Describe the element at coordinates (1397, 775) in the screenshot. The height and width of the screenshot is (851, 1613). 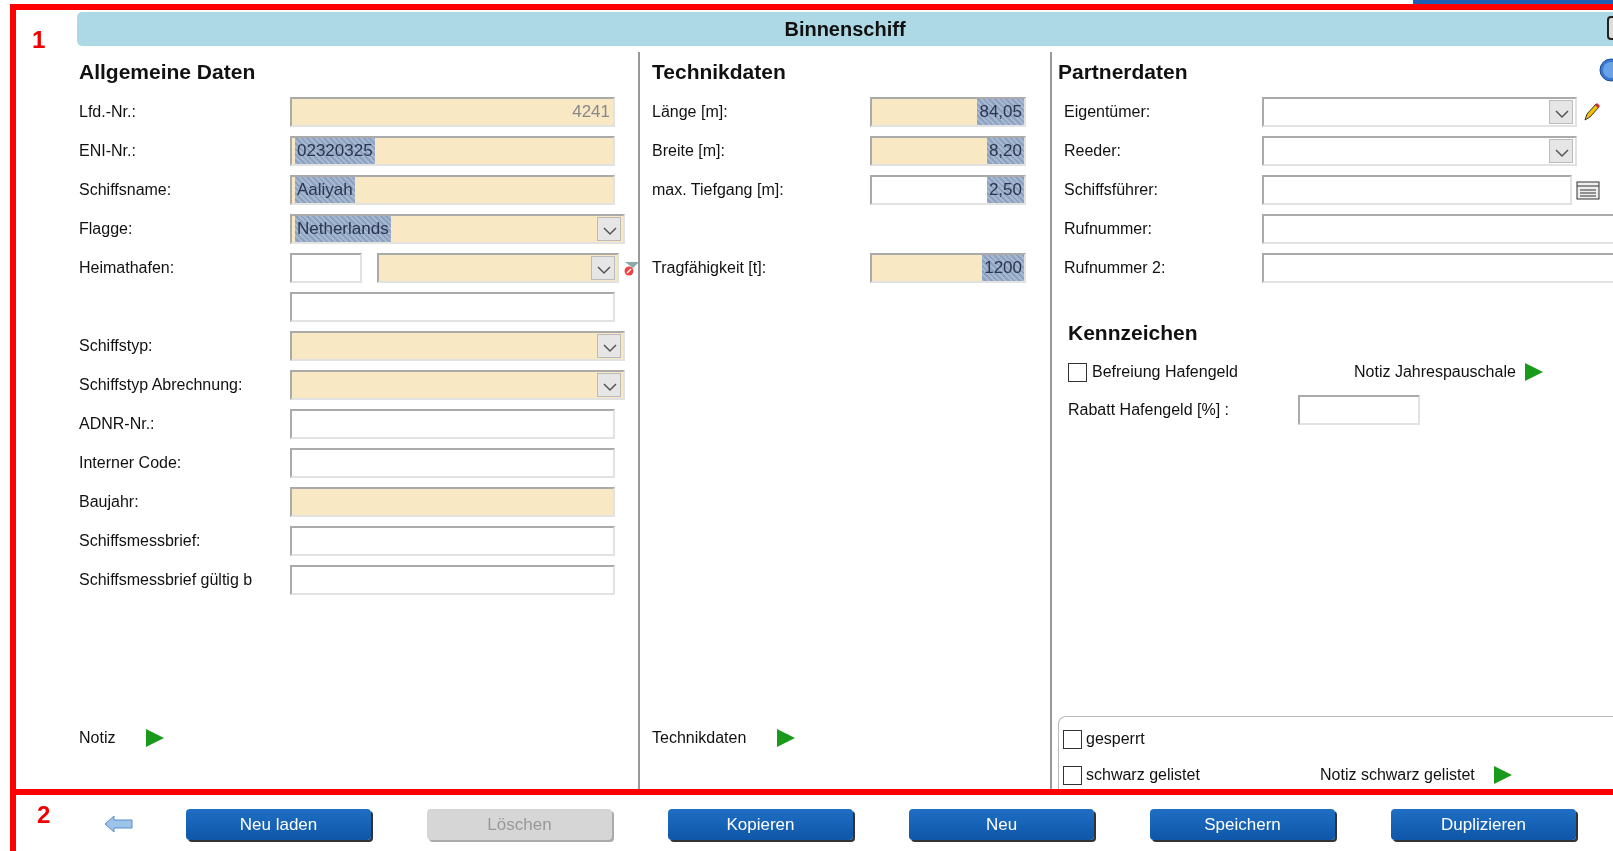
I see `note-link: Notiz schwarz gelistet` at that location.